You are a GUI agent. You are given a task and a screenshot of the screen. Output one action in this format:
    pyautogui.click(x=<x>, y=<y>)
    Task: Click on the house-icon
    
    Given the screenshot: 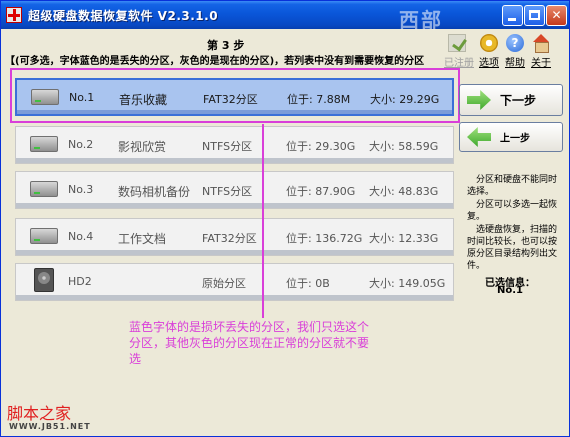 What is the action you would take?
    pyautogui.click(x=541, y=43)
    